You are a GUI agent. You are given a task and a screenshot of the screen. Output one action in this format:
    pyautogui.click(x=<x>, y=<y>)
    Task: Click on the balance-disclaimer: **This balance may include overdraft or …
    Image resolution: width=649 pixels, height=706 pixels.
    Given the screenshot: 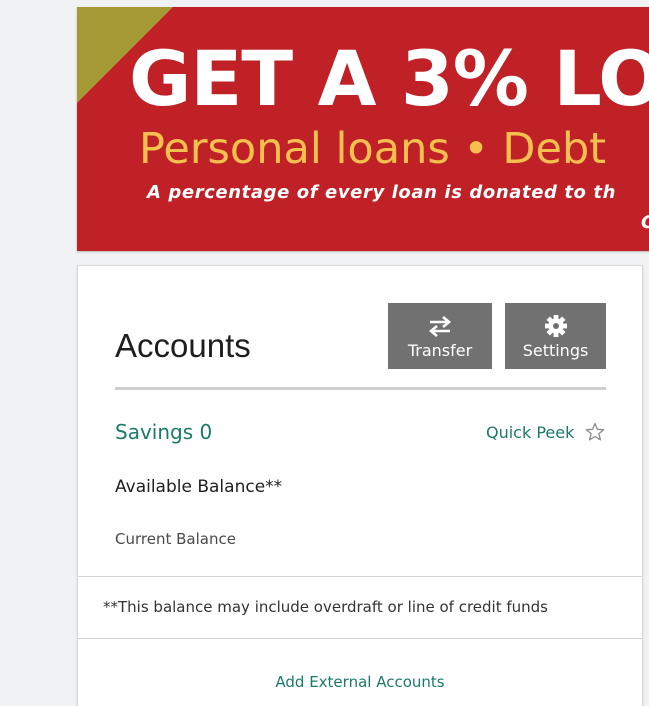 What is the action you would take?
    pyautogui.click(x=325, y=607)
    